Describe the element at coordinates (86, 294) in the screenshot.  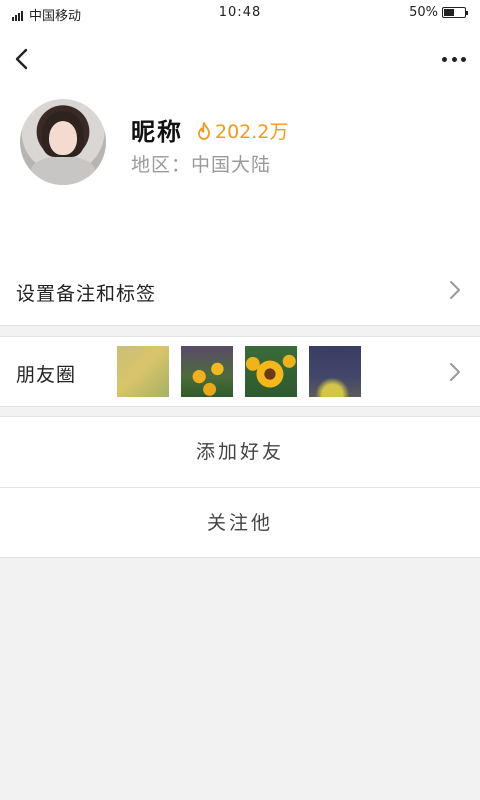
I see `set-remark-tags-label: 设置备注和标签` at that location.